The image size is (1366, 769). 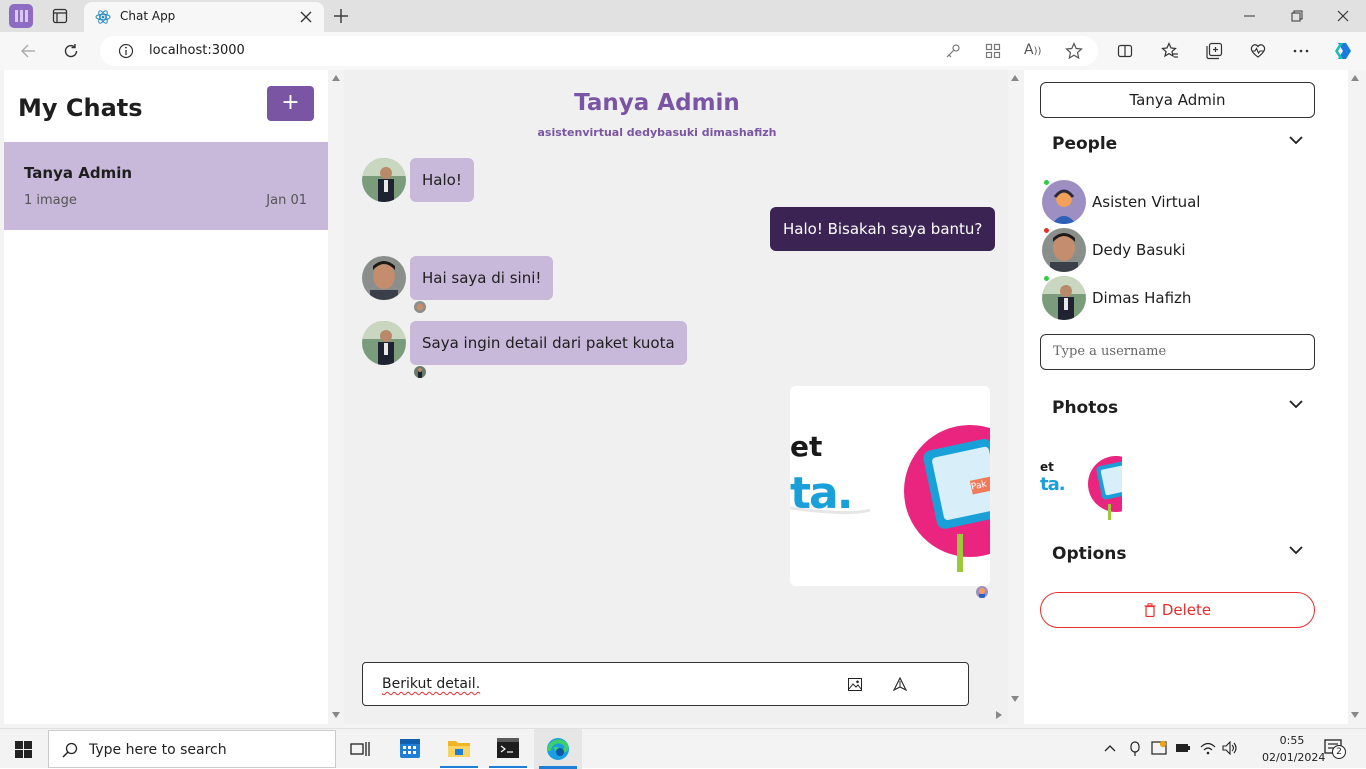 I want to click on image-text-line2: ta., so click(x=821, y=493).